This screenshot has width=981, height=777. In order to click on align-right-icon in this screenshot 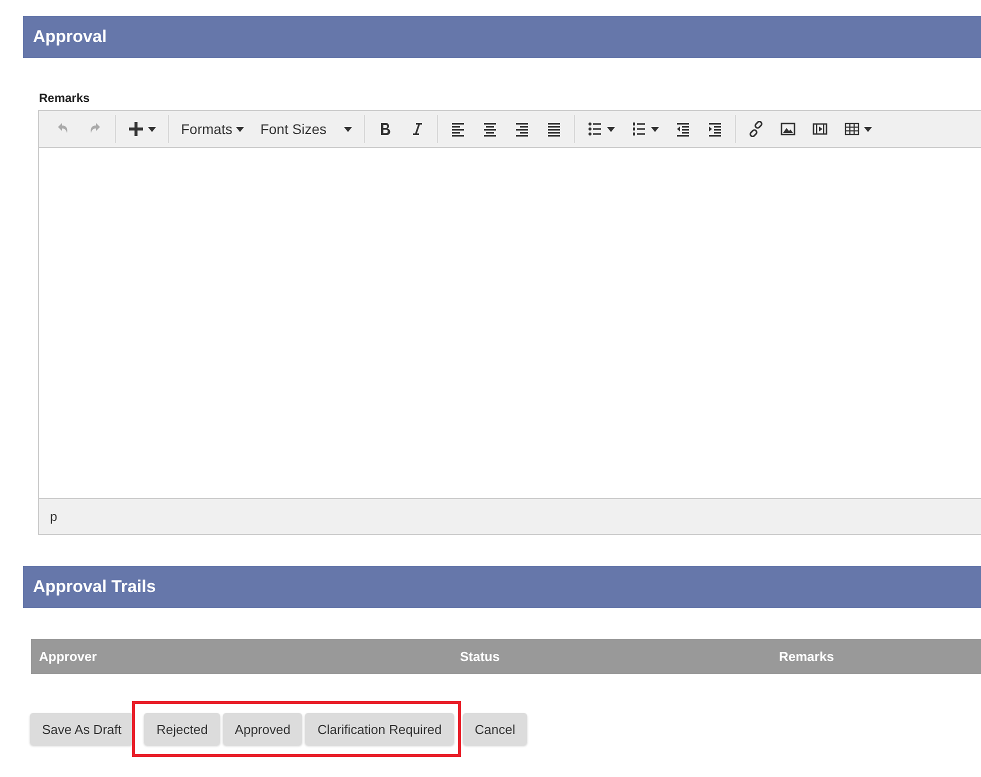, I will do `click(522, 129)`.